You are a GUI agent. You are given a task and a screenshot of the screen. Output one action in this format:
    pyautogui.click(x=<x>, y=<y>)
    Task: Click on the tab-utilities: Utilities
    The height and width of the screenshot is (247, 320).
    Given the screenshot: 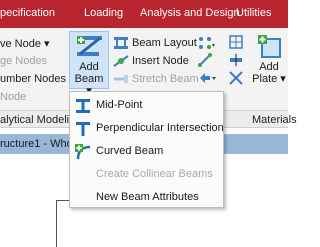 What is the action you would take?
    pyautogui.click(x=253, y=13)
    